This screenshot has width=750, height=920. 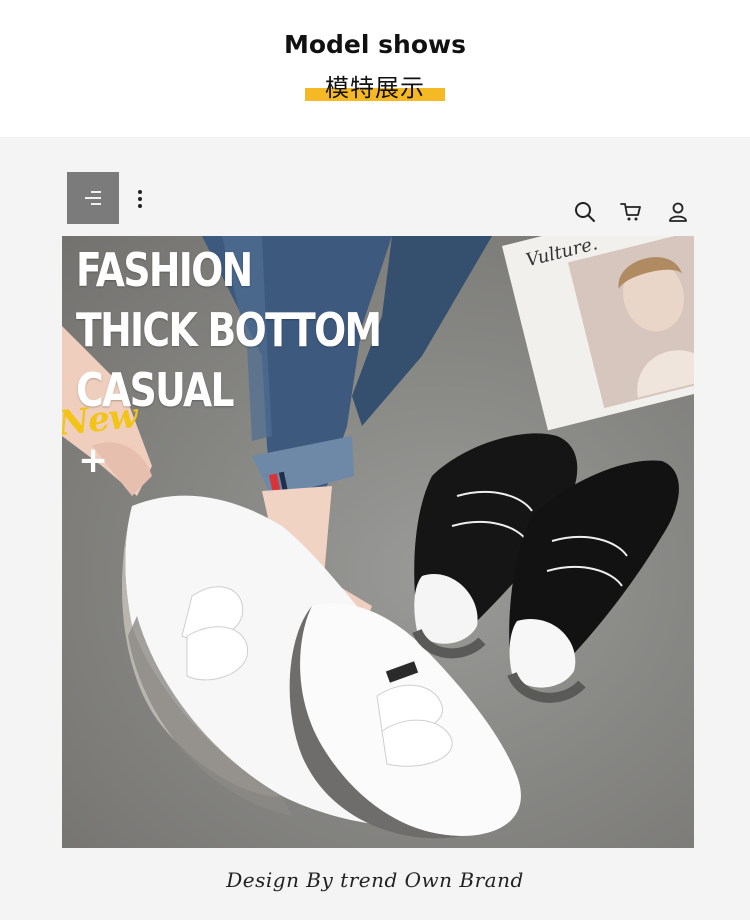 What do you see at coordinates (140, 199) in the screenshot?
I see `vertical-dots-icon` at bounding box center [140, 199].